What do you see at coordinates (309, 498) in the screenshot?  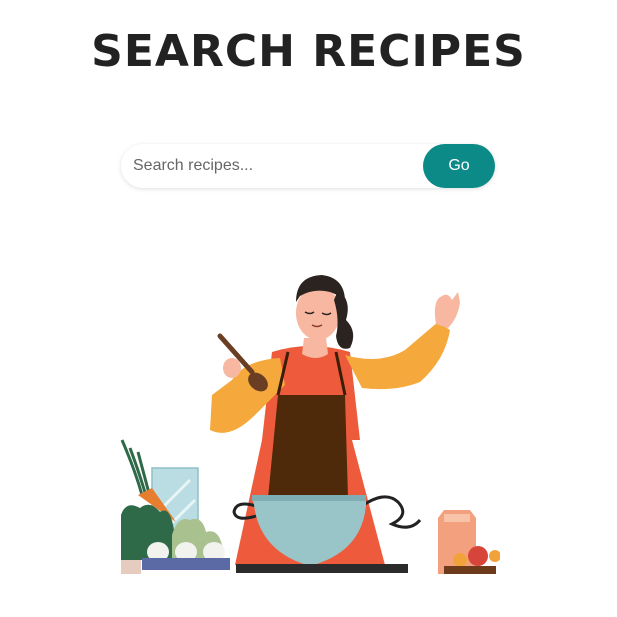 I see `bowl-rim` at bounding box center [309, 498].